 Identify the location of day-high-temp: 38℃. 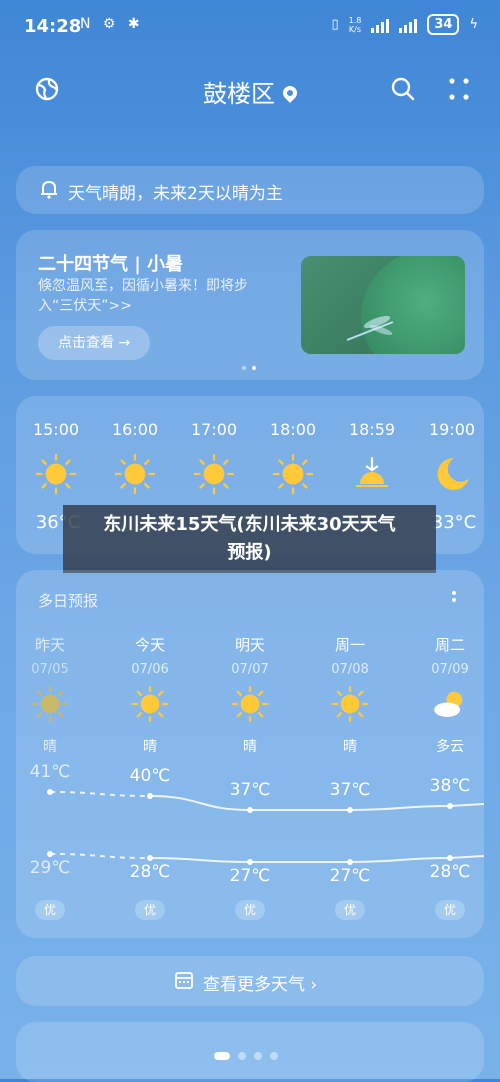
(450, 786).